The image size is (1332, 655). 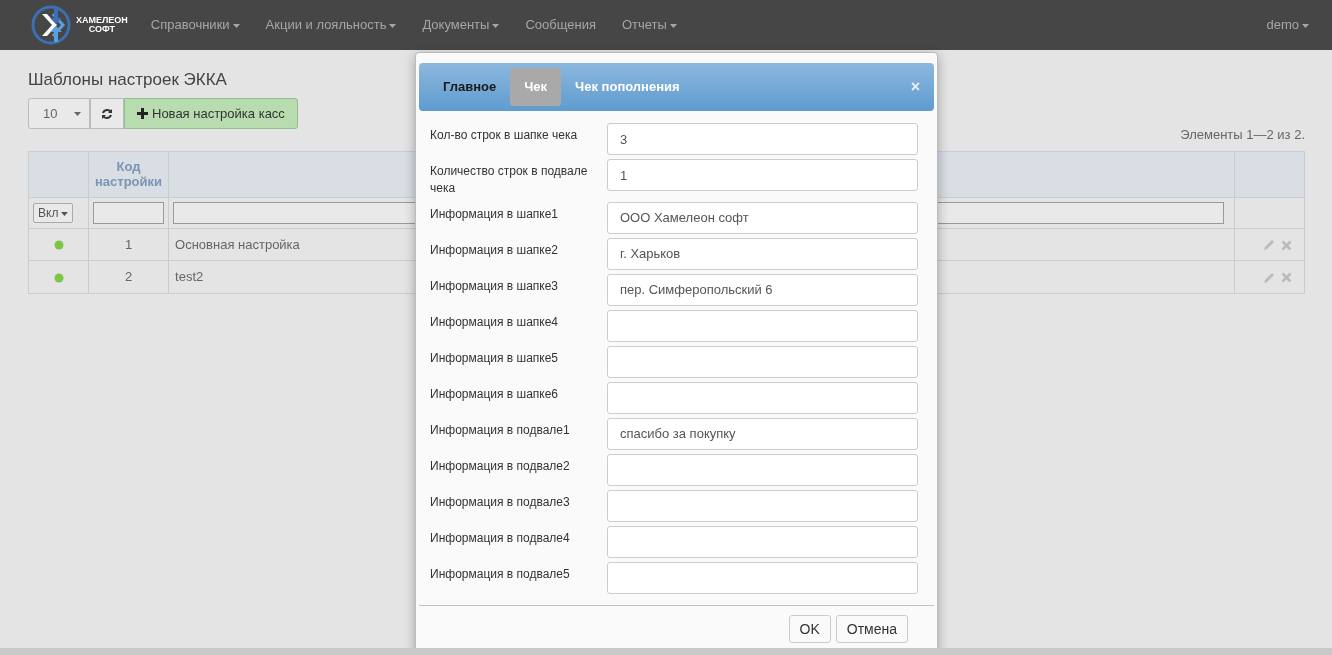 What do you see at coordinates (1242, 135) in the screenshot?
I see `pagination-summary: Элементы 1—2 из 2.` at bounding box center [1242, 135].